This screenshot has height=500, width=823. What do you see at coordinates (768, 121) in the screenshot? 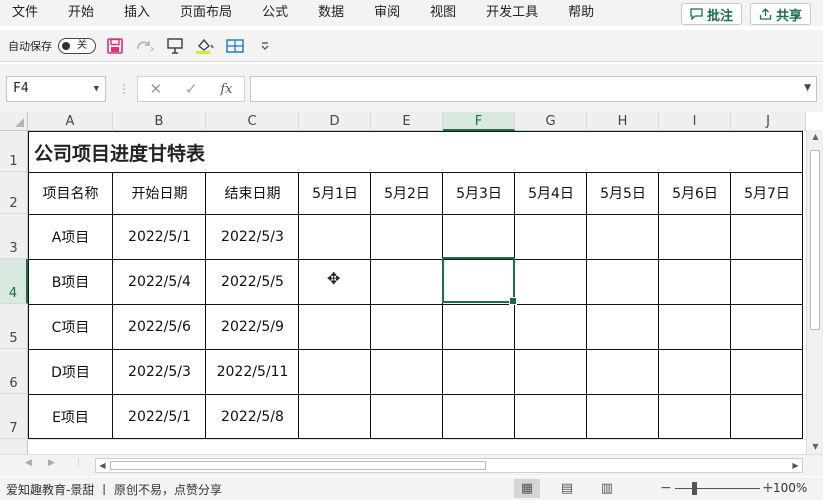
I see `column-header-j: J` at bounding box center [768, 121].